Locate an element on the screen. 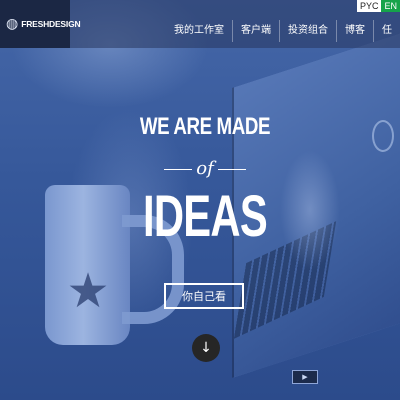 The width and height of the screenshot is (400, 400). play-icon: ▶ is located at coordinates (305, 377).